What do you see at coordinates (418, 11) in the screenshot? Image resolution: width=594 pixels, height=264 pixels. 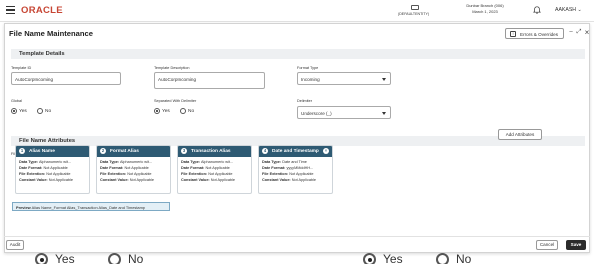 I see `entity-switcher: (DEFAULTENTITY)` at bounding box center [418, 11].